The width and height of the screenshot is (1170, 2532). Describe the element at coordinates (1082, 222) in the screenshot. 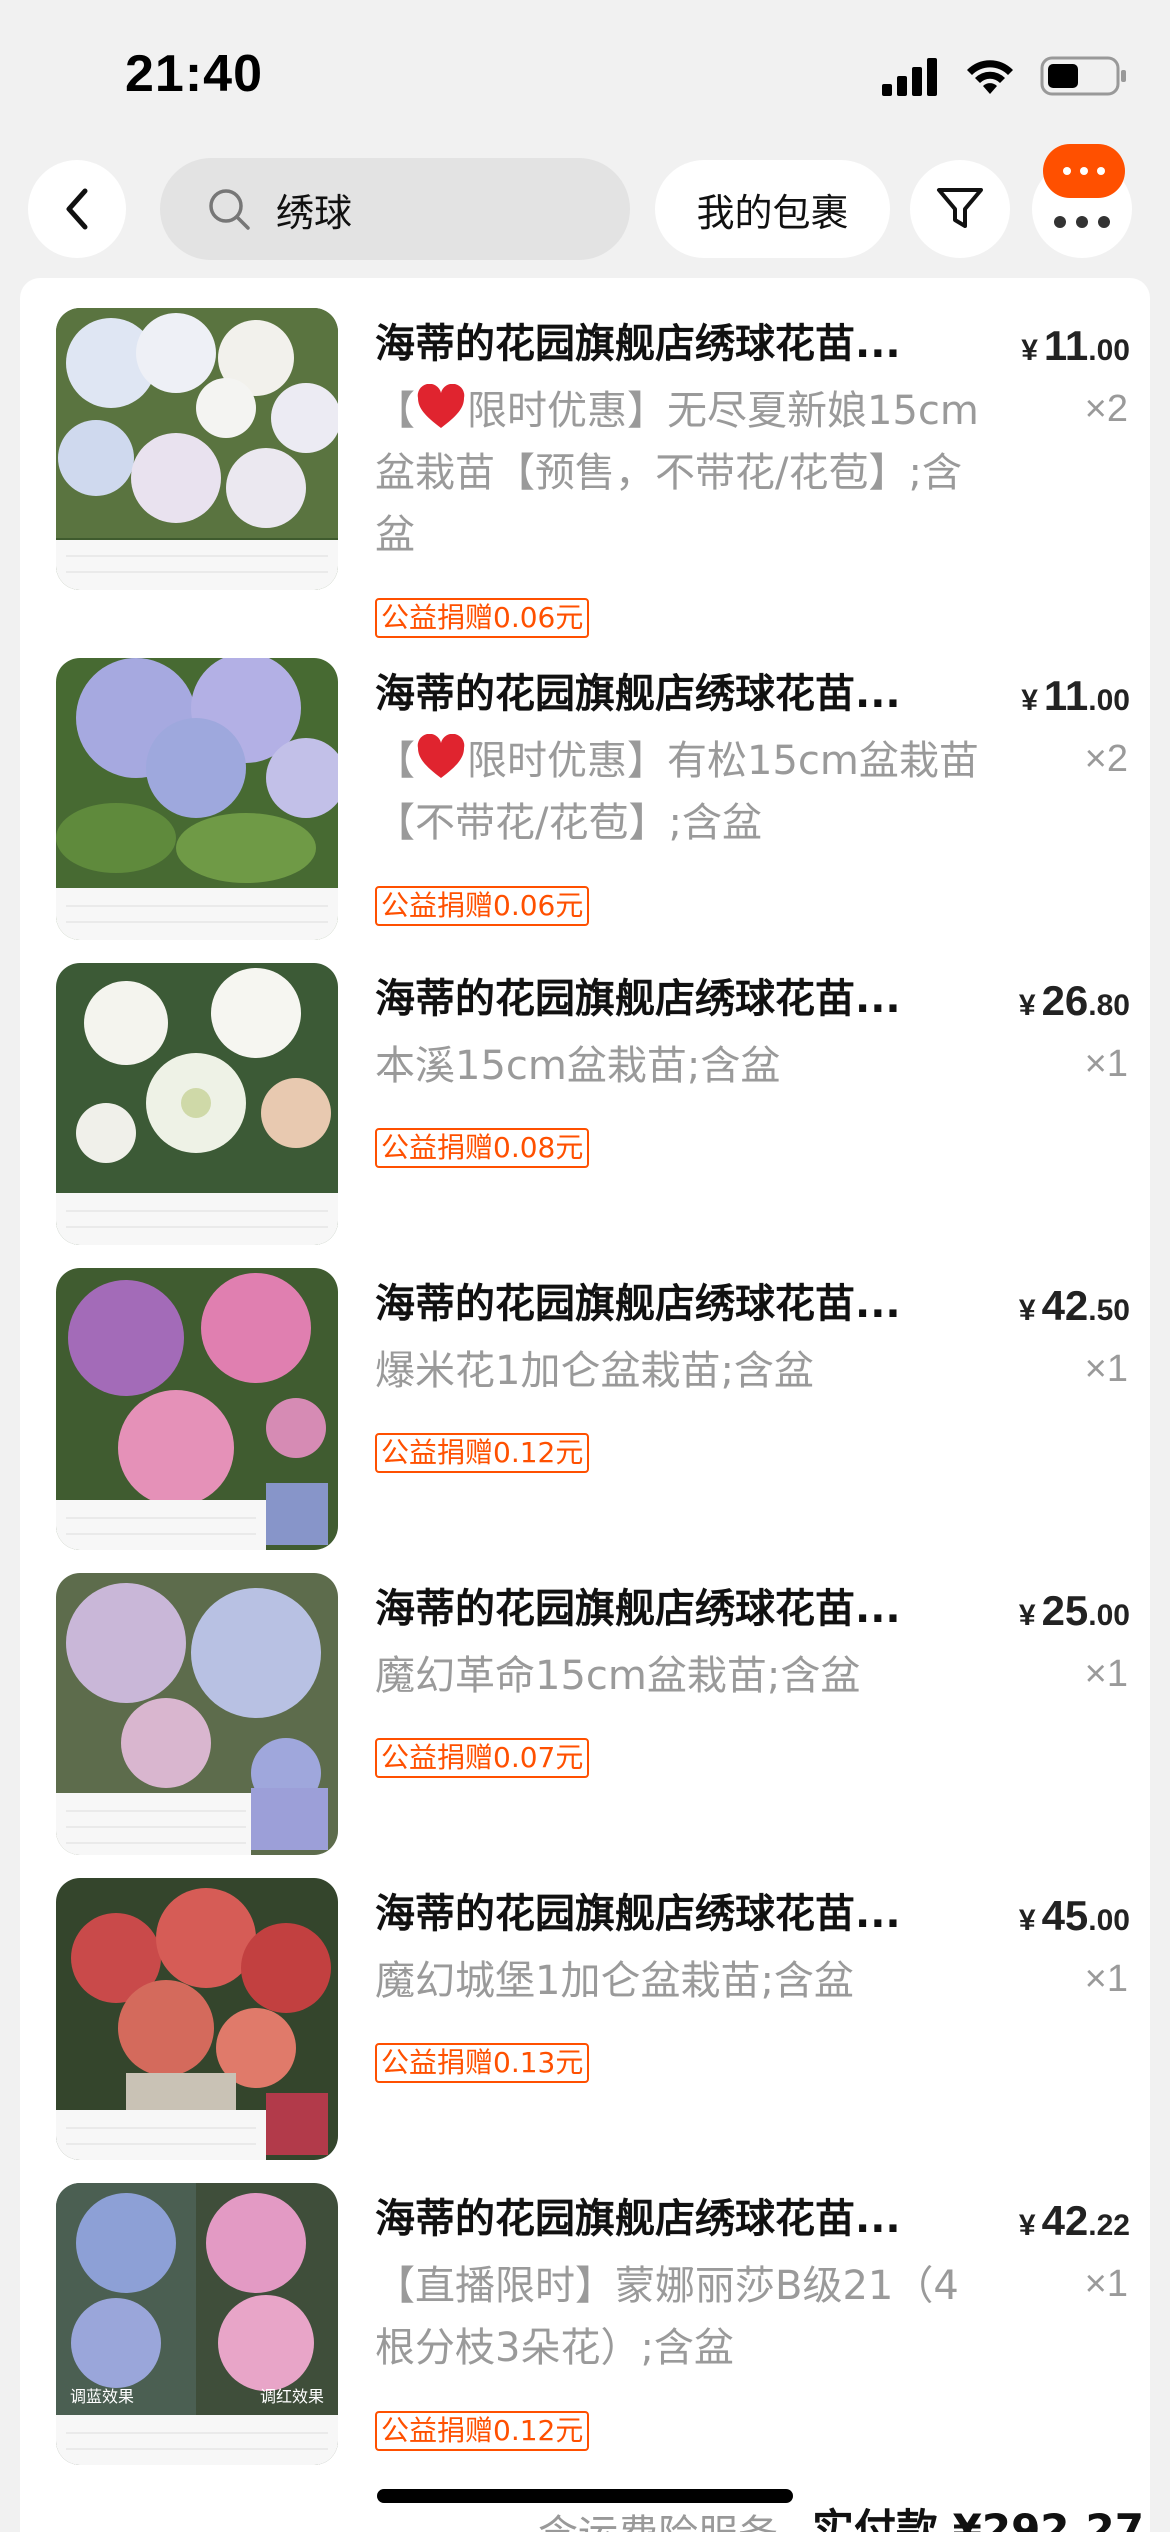

I see `more-dots-icon` at that location.